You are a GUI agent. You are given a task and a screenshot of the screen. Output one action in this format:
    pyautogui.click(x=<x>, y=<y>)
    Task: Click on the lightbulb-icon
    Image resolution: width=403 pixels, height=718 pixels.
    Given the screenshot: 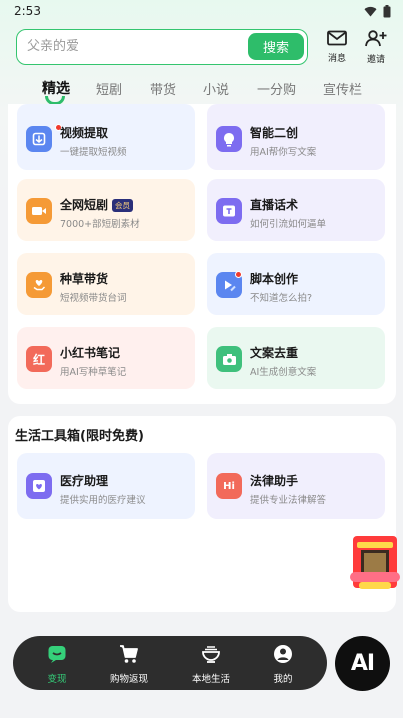 What is the action you would take?
    pyautogui.click(x=229, y=139)
    